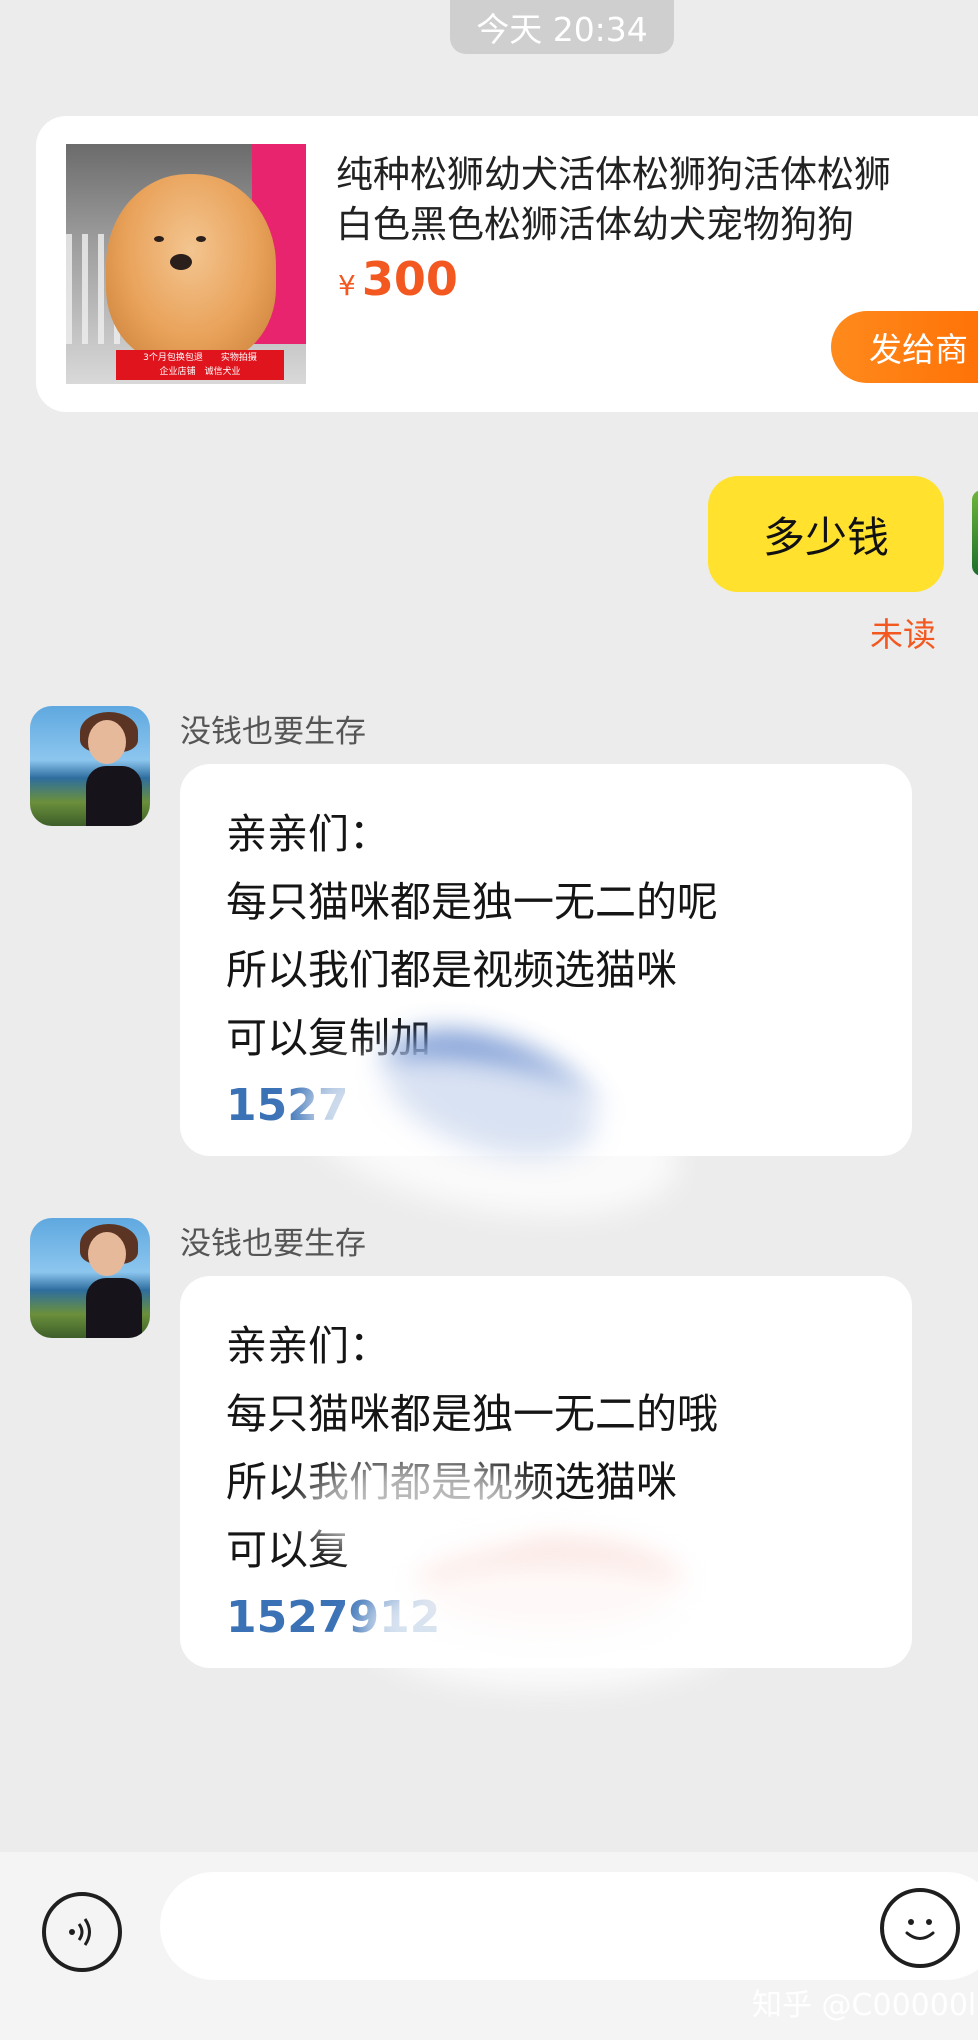  I want to click on send-to-merchant-button: 发给商, so click(904, 347).